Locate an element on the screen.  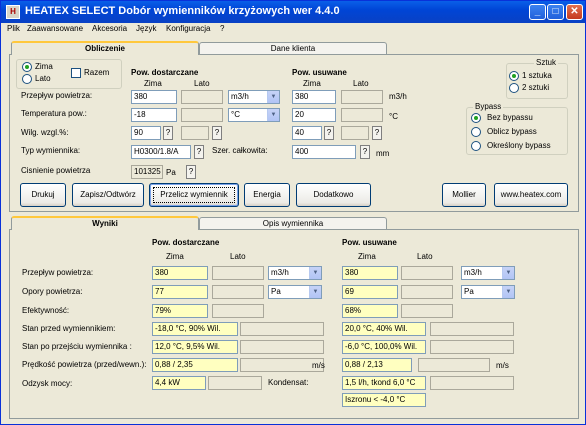
results-after-label: Stan po przejściu wymiennika : is located at coordinates (77, 346).